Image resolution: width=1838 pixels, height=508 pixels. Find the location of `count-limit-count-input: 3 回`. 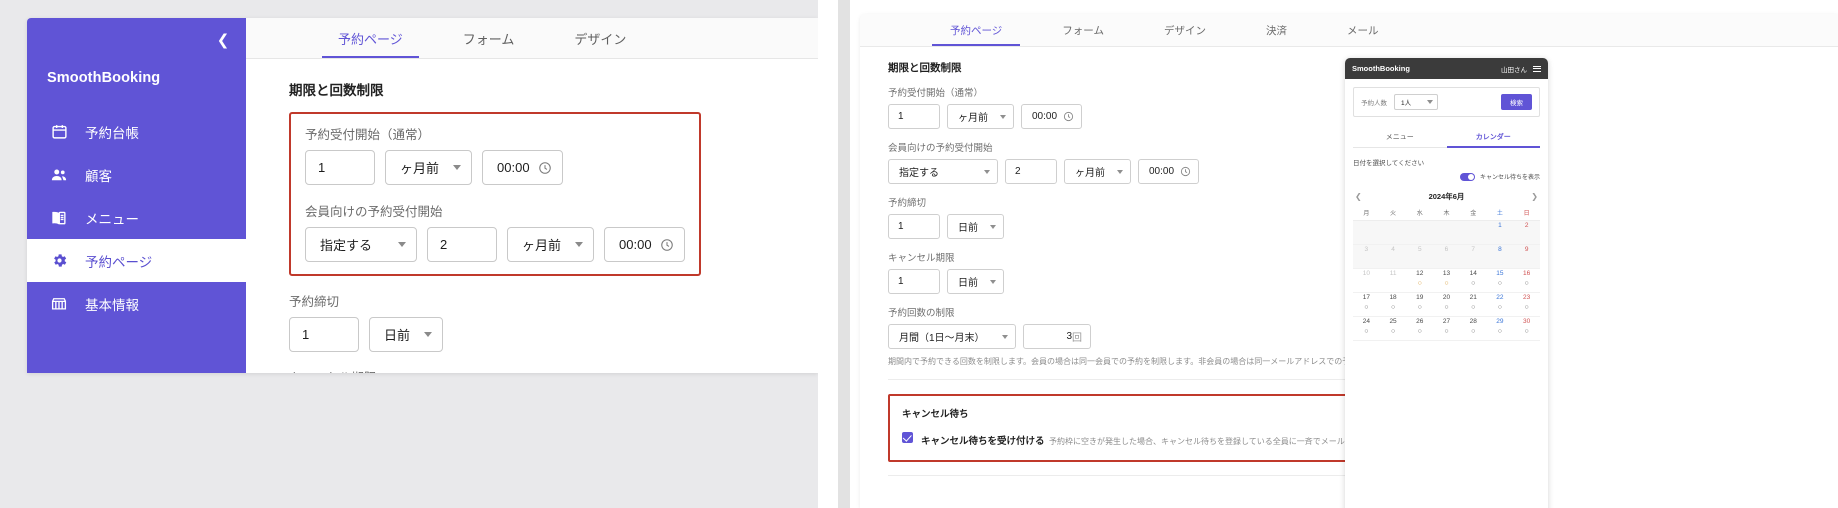

count-limit-count-input: 3 回 is located at coordinates (1057, 336).